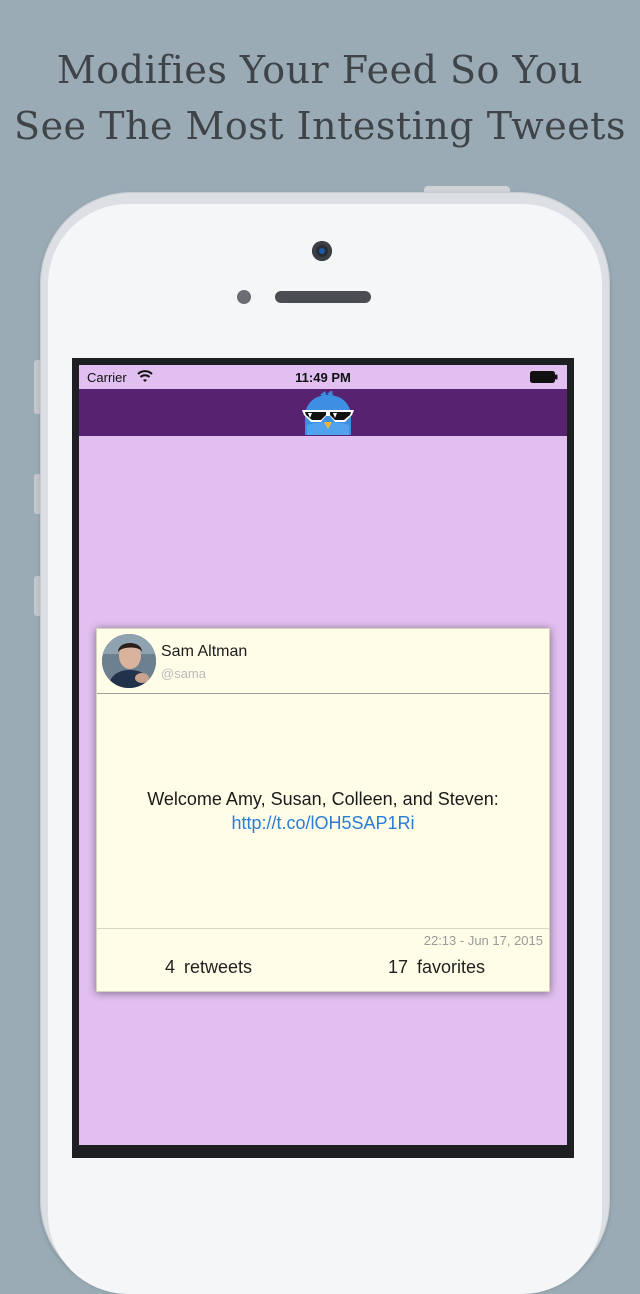 Image resolution: width=640 pixels, height=1294 pixels. Describe the element at coordinates (398, 967) in the screenshot. I see `favorites-count: 17` at that location.